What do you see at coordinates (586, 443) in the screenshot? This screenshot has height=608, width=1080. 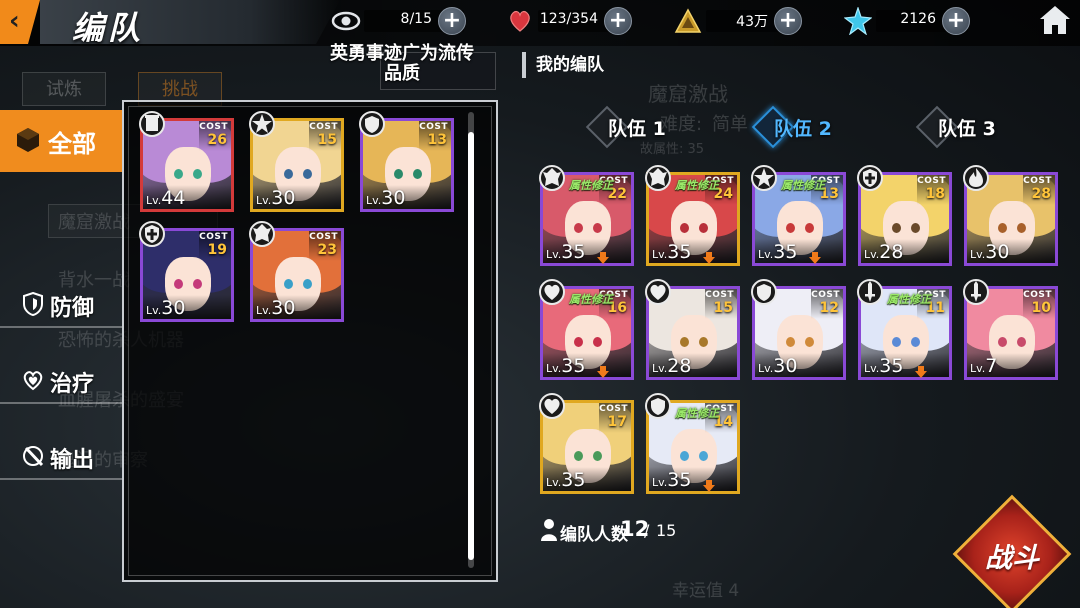 I see `team-card-11: COST 17 Lv.35` at bounding box center [586, 443].